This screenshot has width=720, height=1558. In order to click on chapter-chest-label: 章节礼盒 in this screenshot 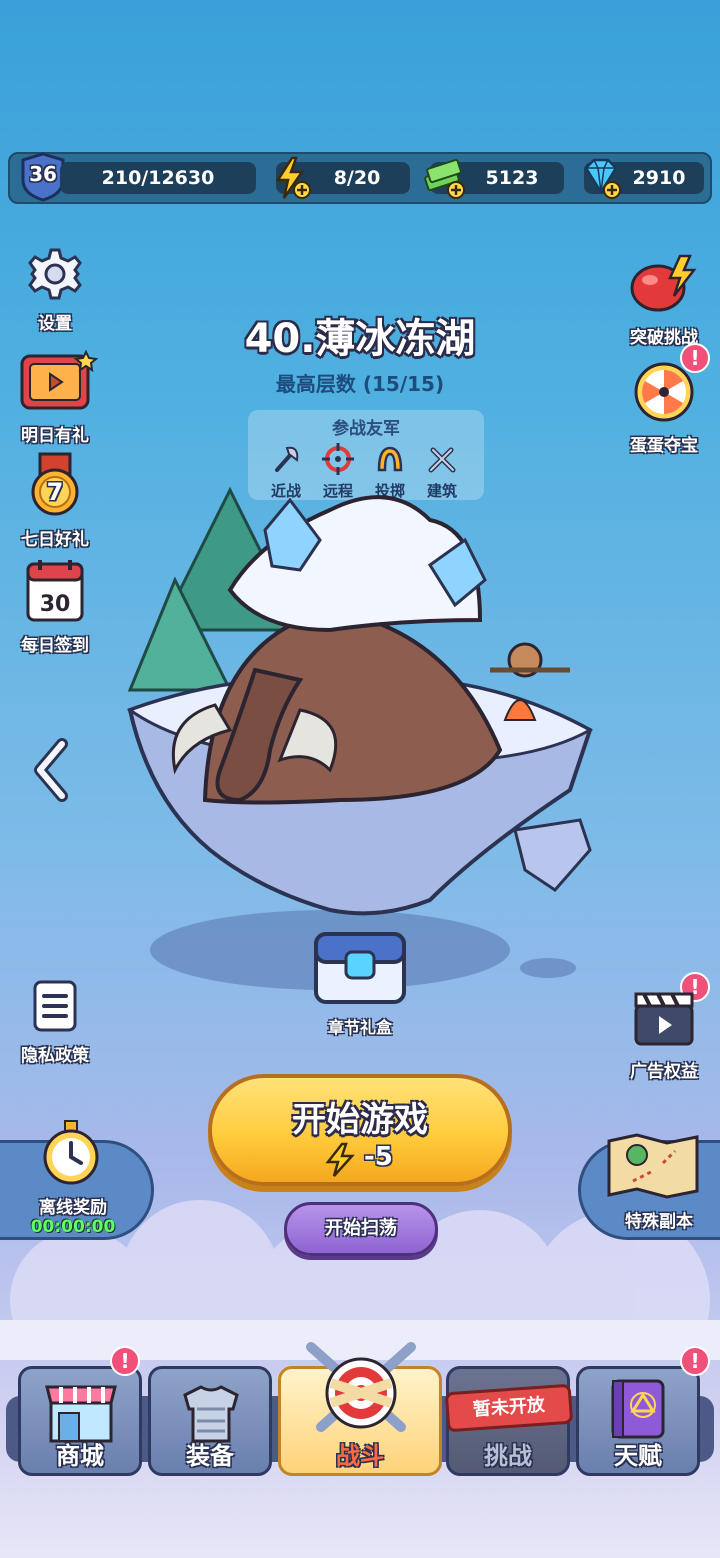, I will do `click(359, 1027)`.